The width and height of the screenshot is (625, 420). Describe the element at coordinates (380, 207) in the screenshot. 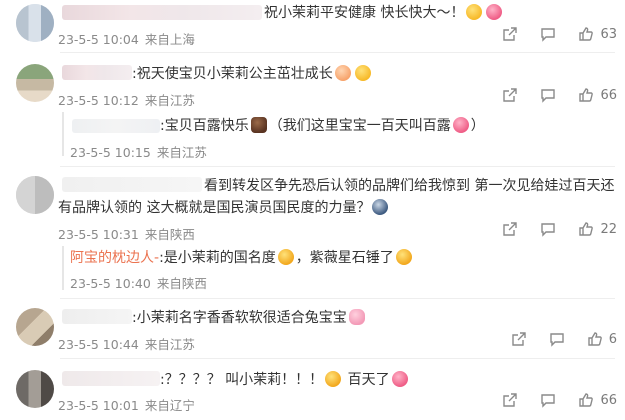

I see `helmet-emoji` at that location.